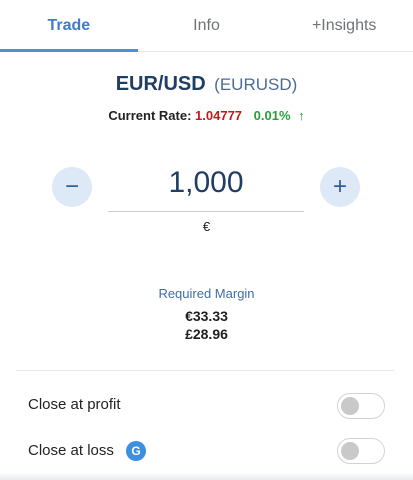 Image resolution: width=413 pixels, height=480 pixels. I want to click on instrument-pair: EUR/USD, so click(160, 84).